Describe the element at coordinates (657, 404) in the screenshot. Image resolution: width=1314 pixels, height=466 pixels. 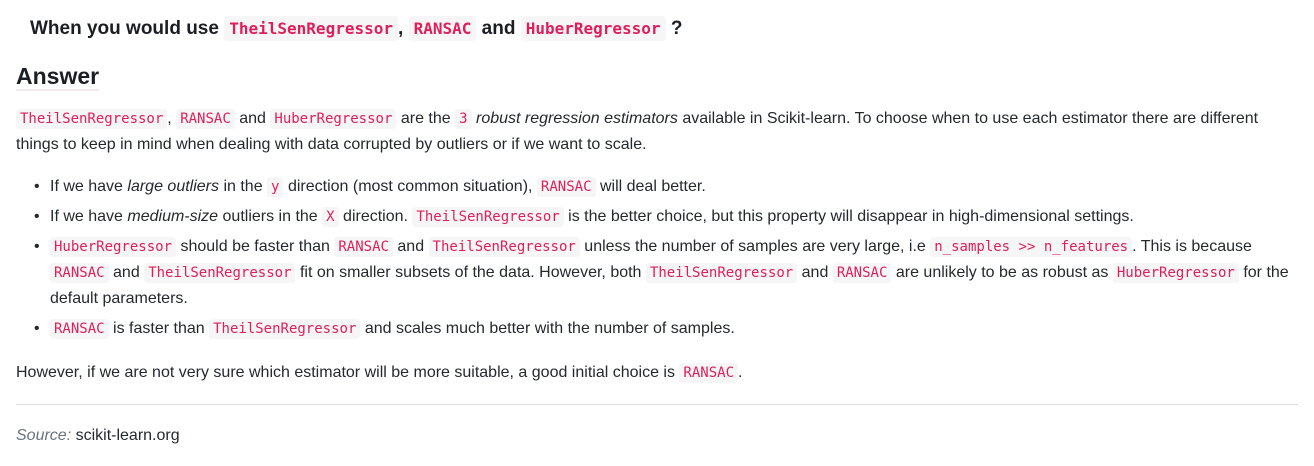
I see `divider` at that location.